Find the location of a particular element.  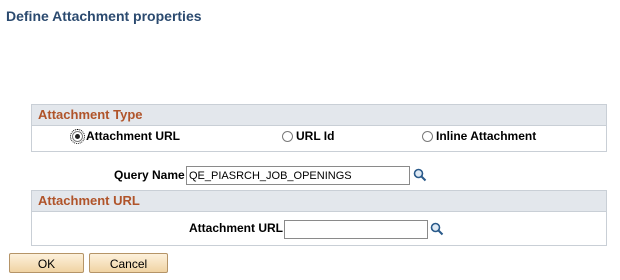

radio-url-id: URL Id is located at coordinates (308, 136).